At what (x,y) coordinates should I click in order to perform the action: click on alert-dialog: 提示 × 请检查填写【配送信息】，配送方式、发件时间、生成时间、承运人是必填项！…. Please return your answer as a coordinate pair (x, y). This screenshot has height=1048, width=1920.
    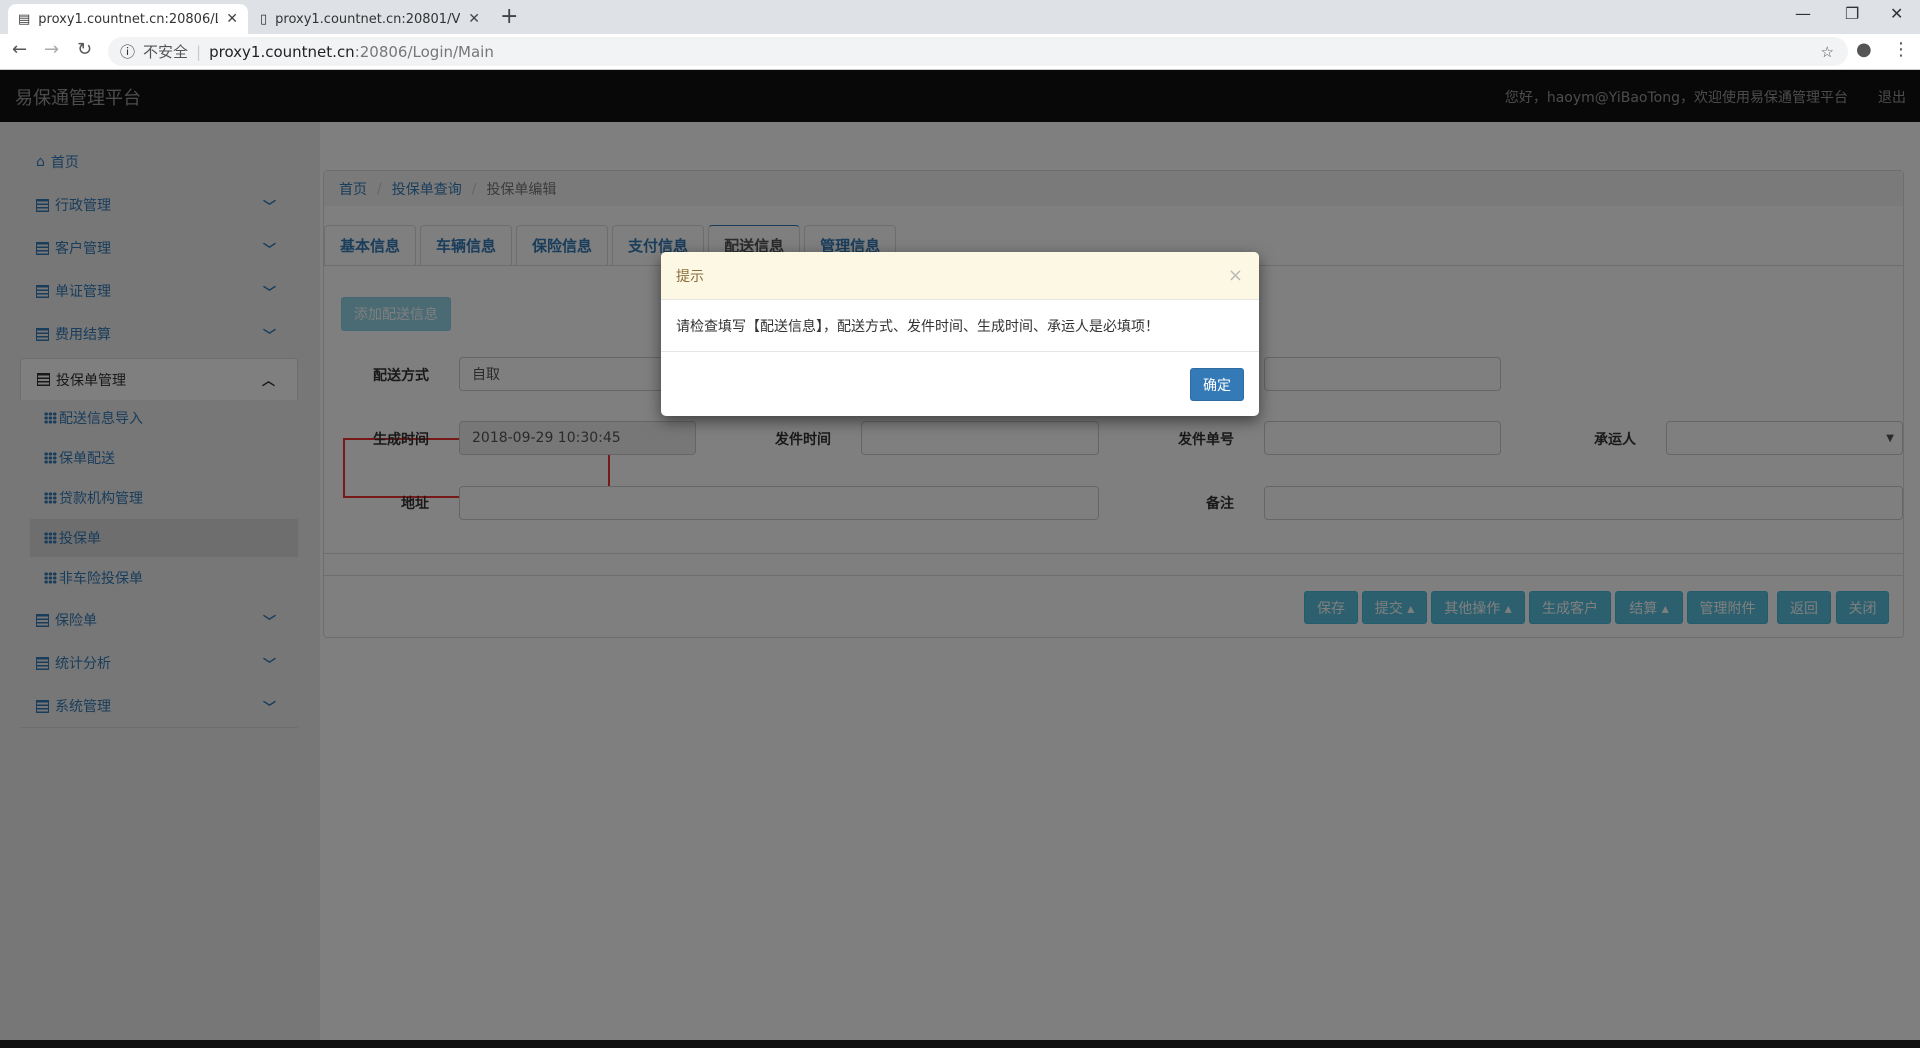
    Looking at the image, I should click on (960, 334).